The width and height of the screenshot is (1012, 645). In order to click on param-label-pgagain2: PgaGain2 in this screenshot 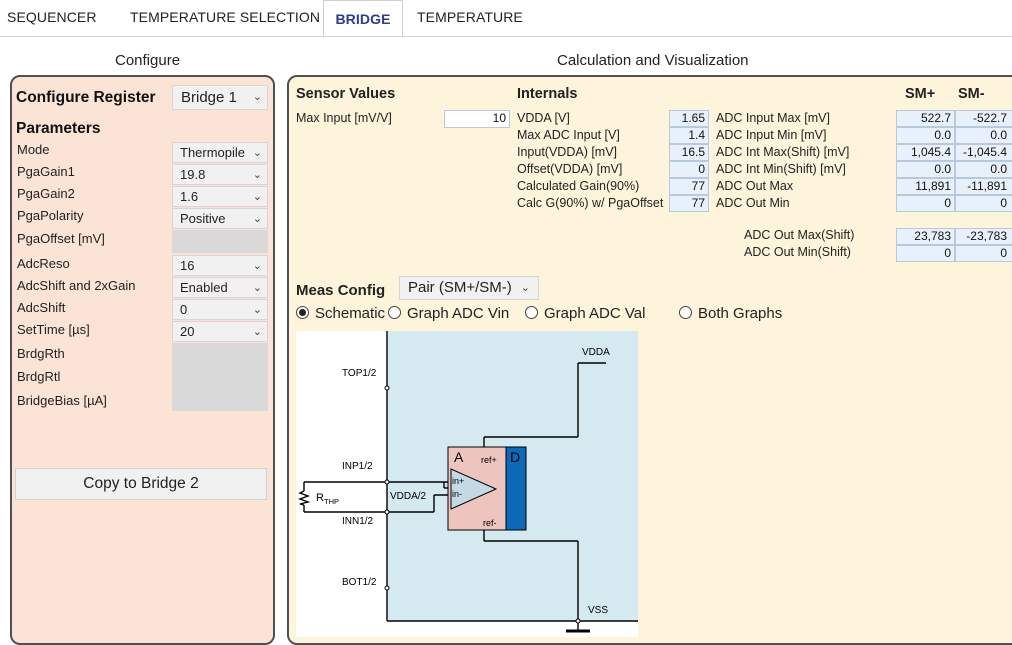, I will do `click(46, 193)`.